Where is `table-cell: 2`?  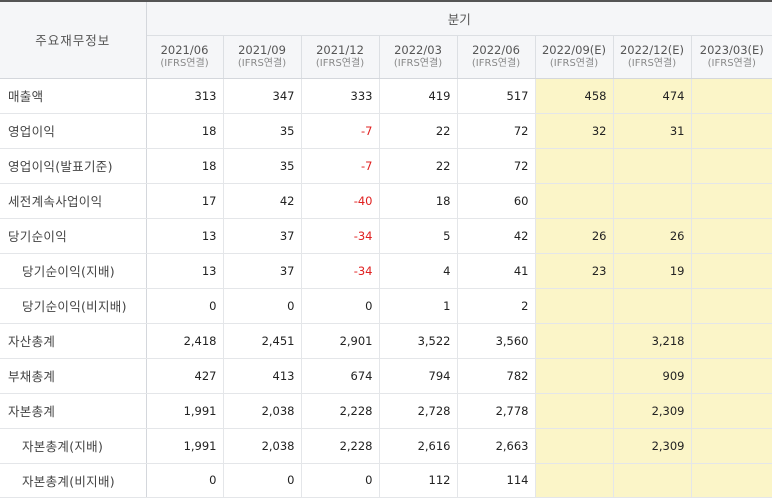 table-cell: 2 is located at coordinates (495, 306).